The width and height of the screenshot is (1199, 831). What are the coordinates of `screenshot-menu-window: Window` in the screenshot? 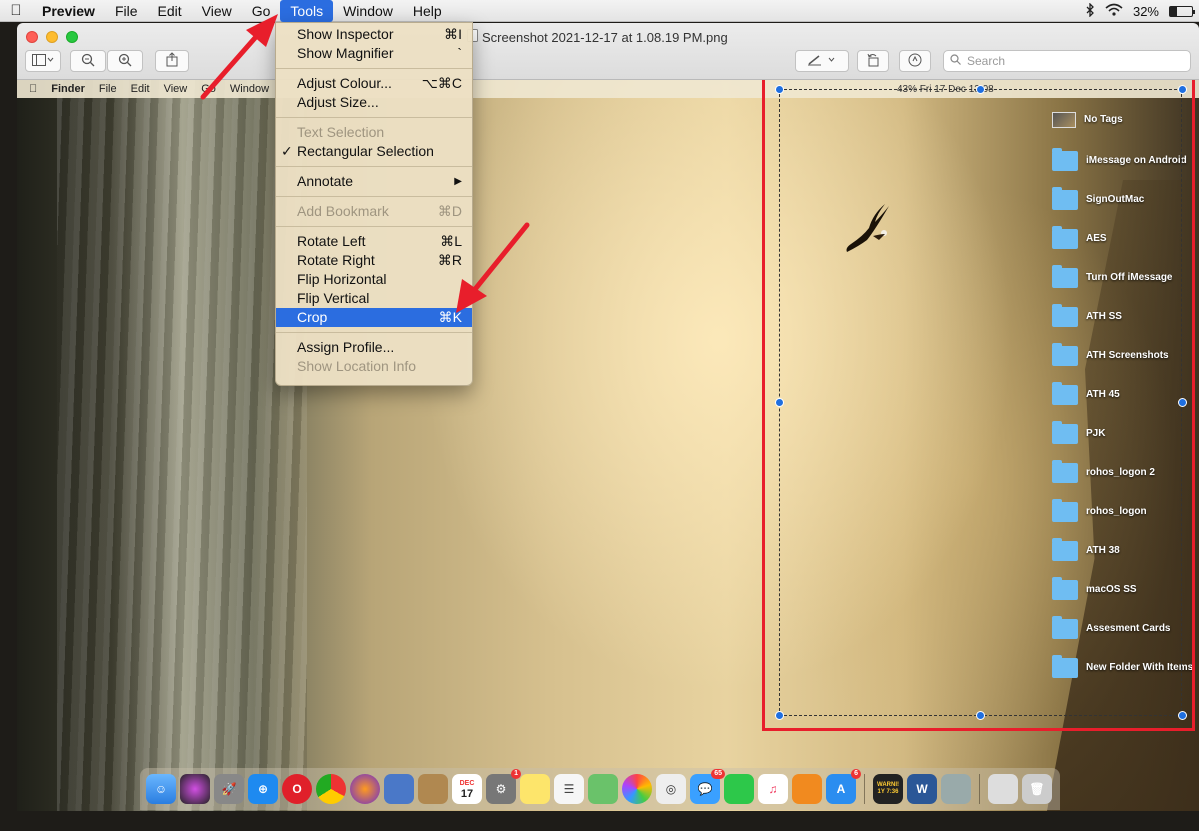 It's located at (245, 89).